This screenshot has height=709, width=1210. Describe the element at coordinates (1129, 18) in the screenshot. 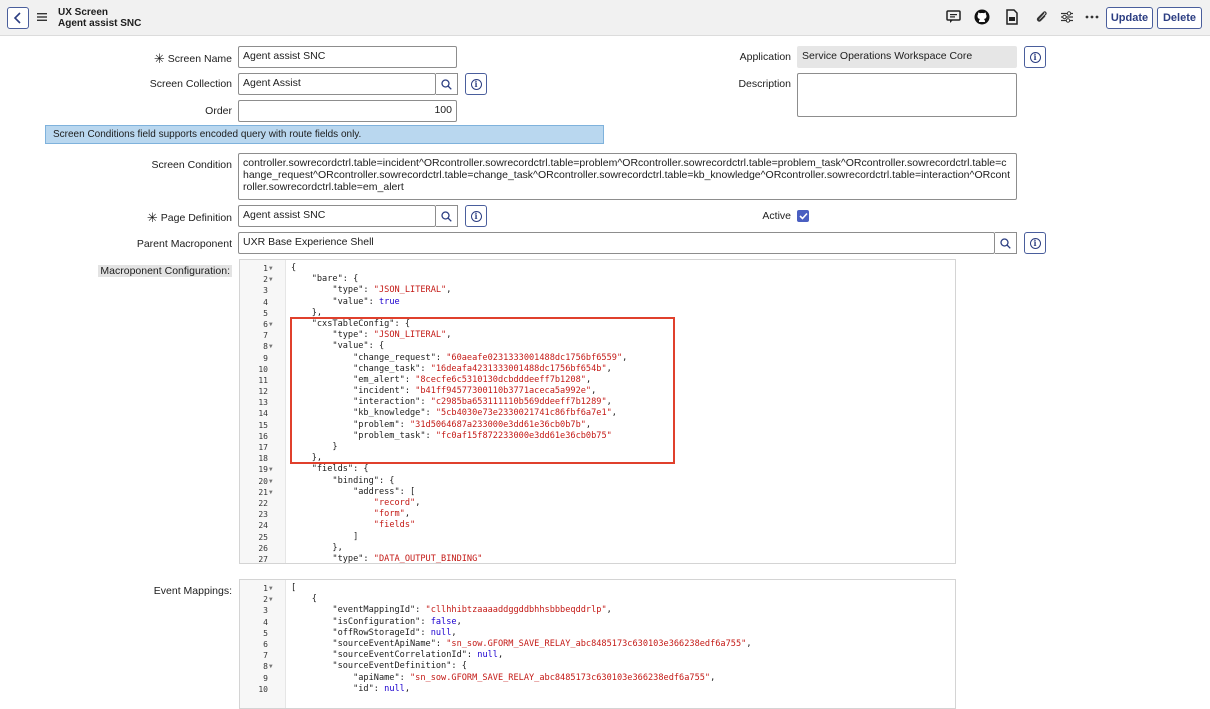

I see `update-button: Update` at that location.